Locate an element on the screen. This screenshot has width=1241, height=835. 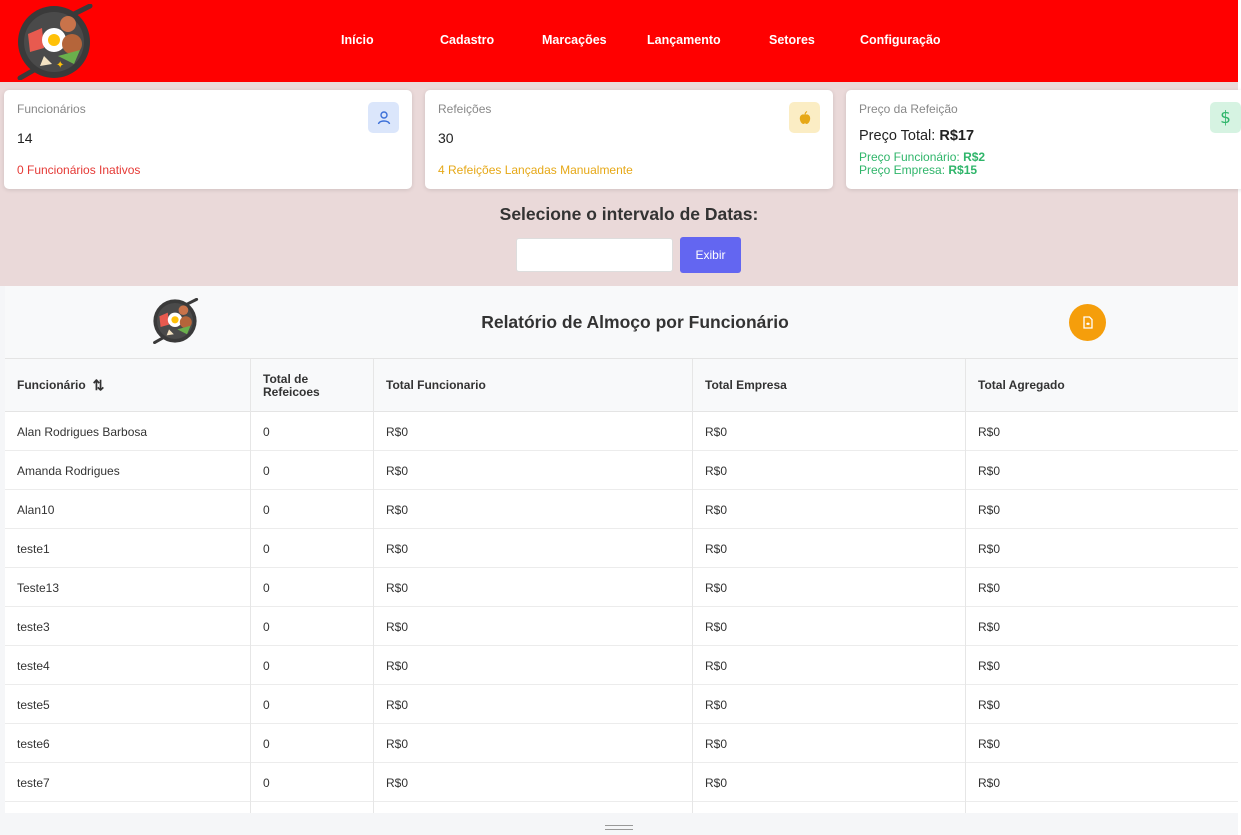
preco-empresa-label: Preço Empresa: is located at coordinates (904, 170).